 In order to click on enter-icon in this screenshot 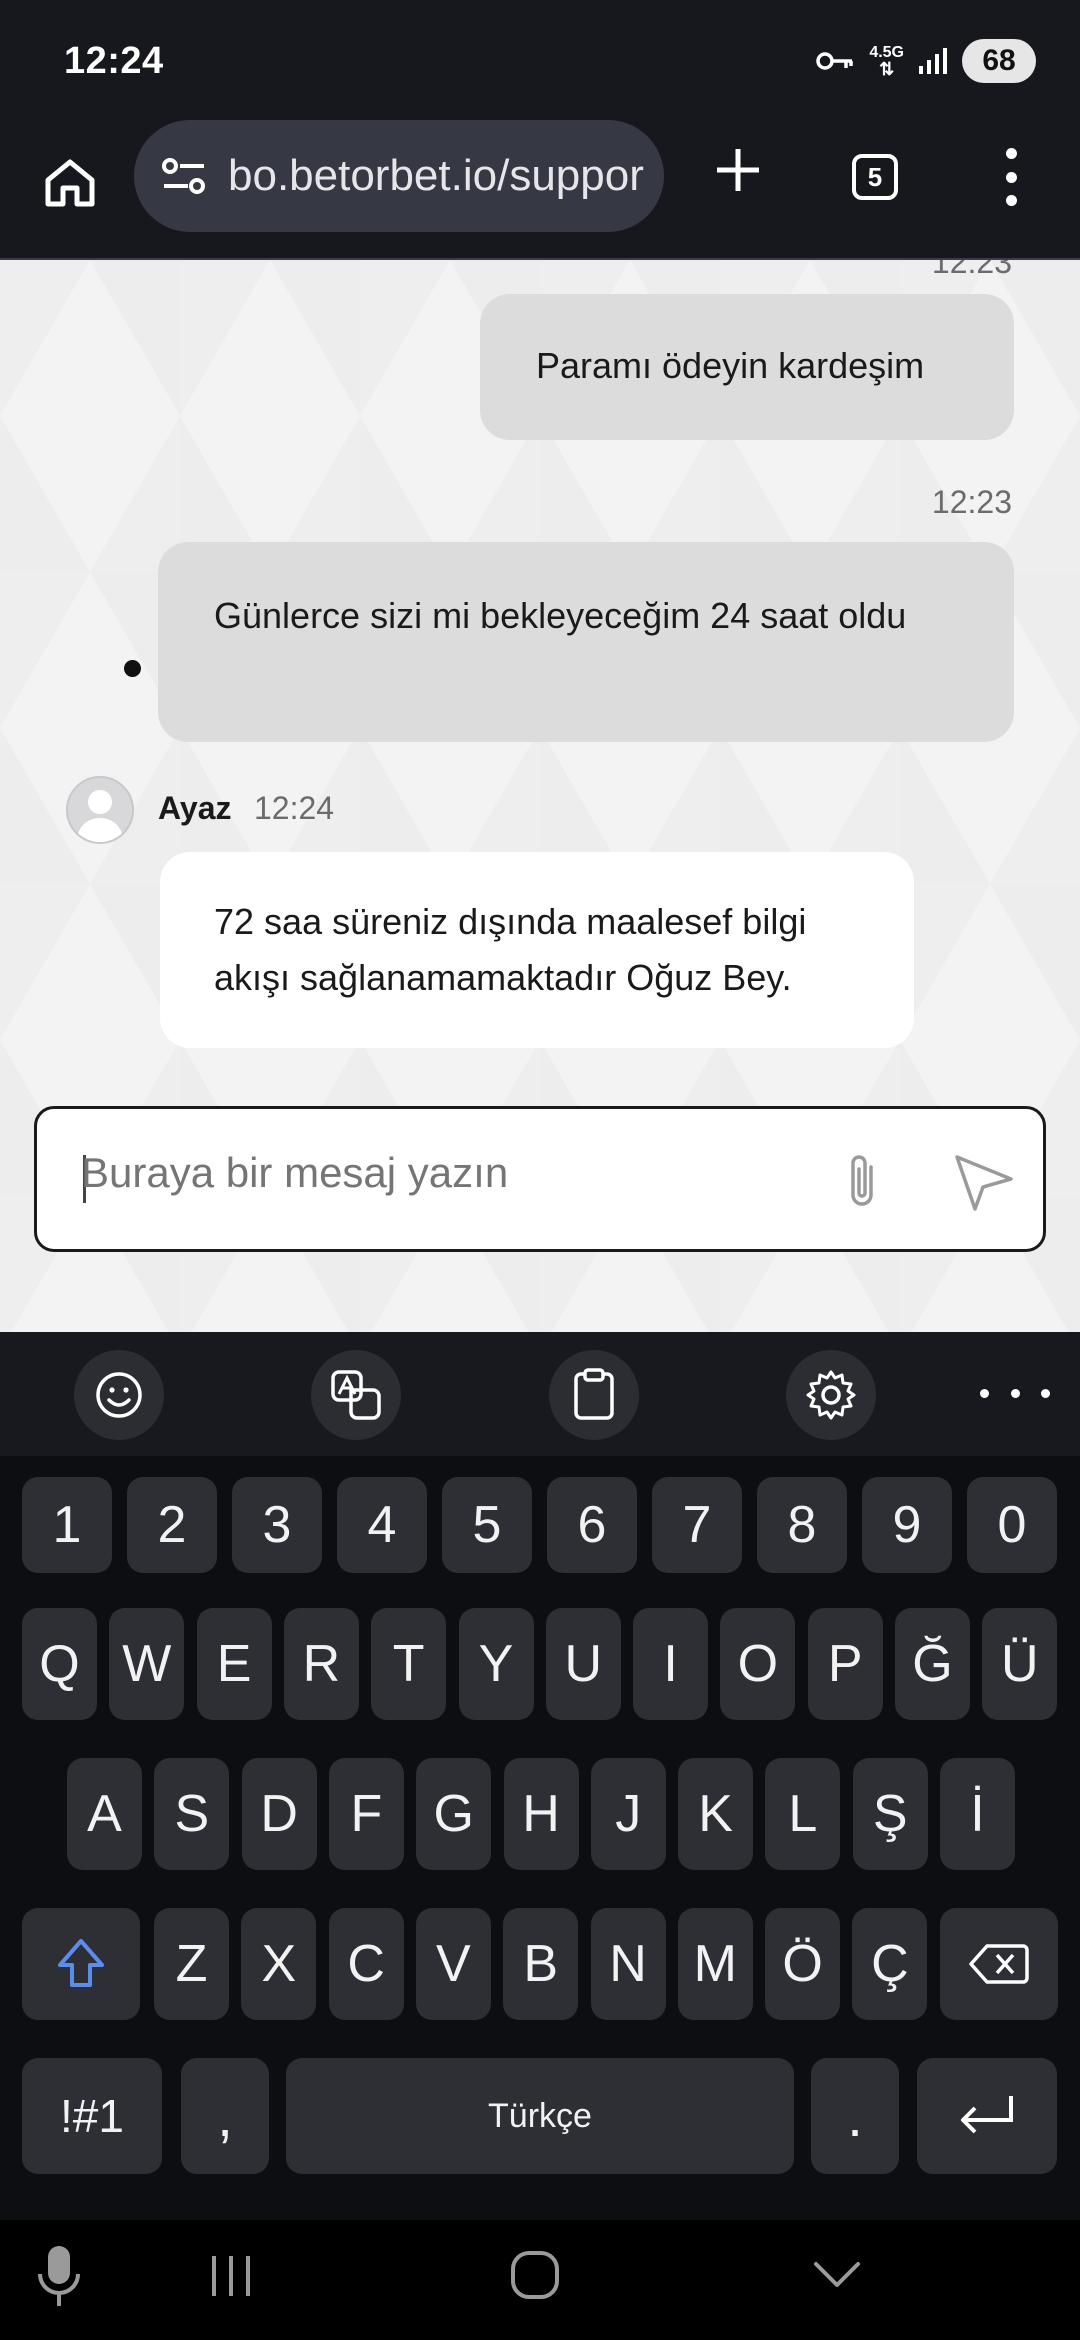, I will do `click(987, 2115)`.